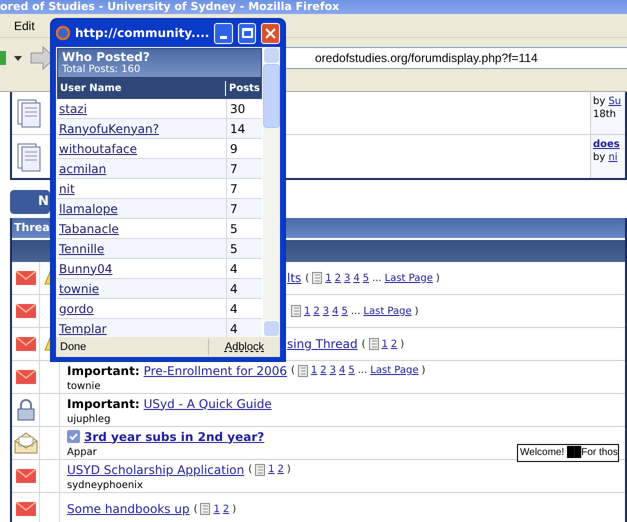 The height and width of the screenshot is (522, 627). What do you see at coordinates (102, 70) in the screenshot?
I see `total-posts: Total Posts: 160` at bounding box center [102, 70].